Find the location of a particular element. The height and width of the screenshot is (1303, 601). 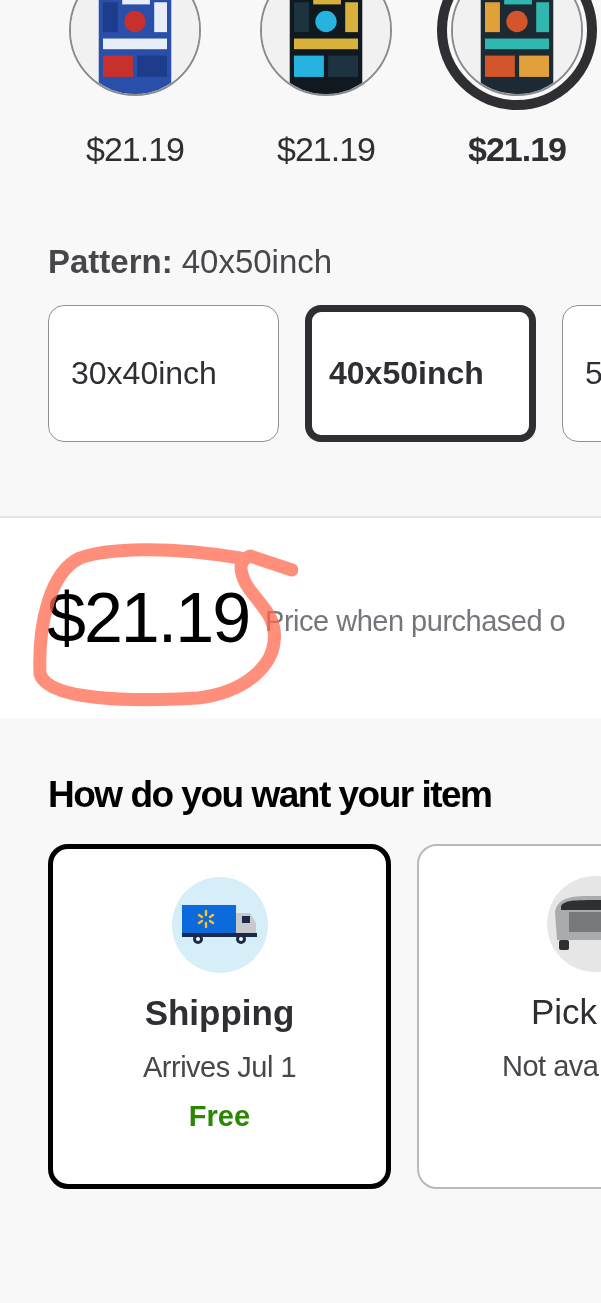

size-option: 30x40inch is located at coordinates (163, 373).